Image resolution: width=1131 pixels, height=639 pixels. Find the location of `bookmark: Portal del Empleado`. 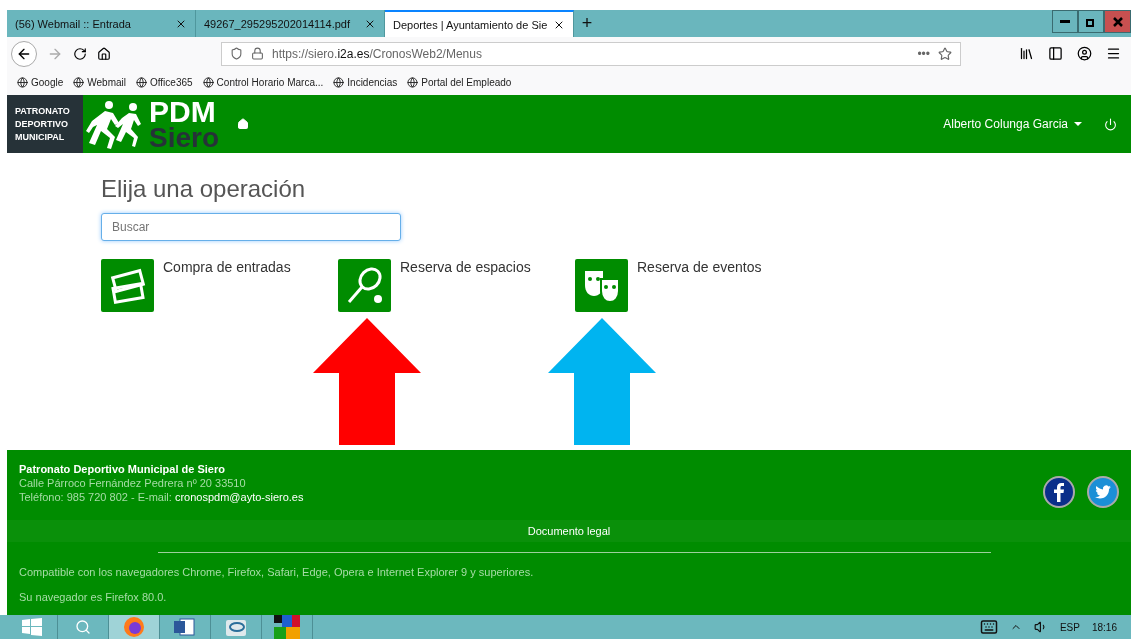

bookmark: Portal del Empleado is located at coordinates (459, 82).